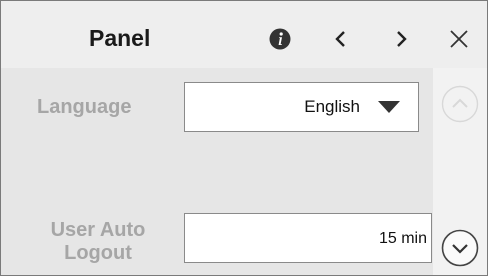 This screenshot has height=276, width=488. What do you see at coordinates (460, 104) in the screenshot?
I see `chevron-up-circle-icon` at bounding box center [460, 104].